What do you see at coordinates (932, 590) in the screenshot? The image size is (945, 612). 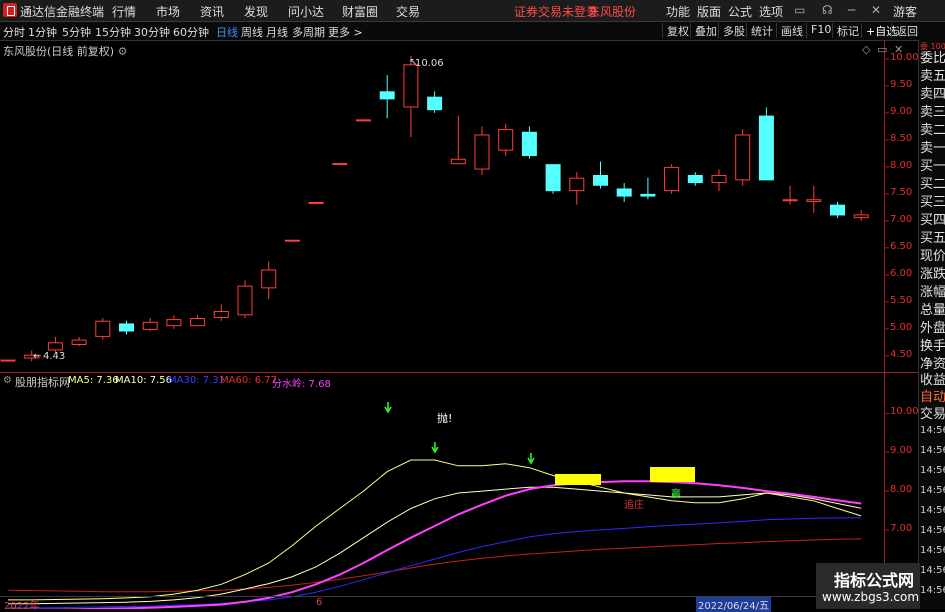 I see `tick-time-8: 14:56` at bounding box center [932, 590].